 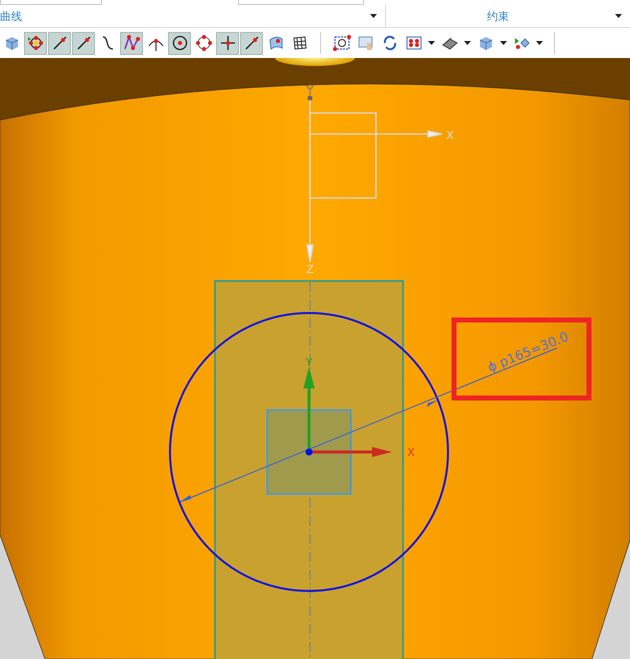 I want to click on axis-label: Z, so click(x=310, y=269).